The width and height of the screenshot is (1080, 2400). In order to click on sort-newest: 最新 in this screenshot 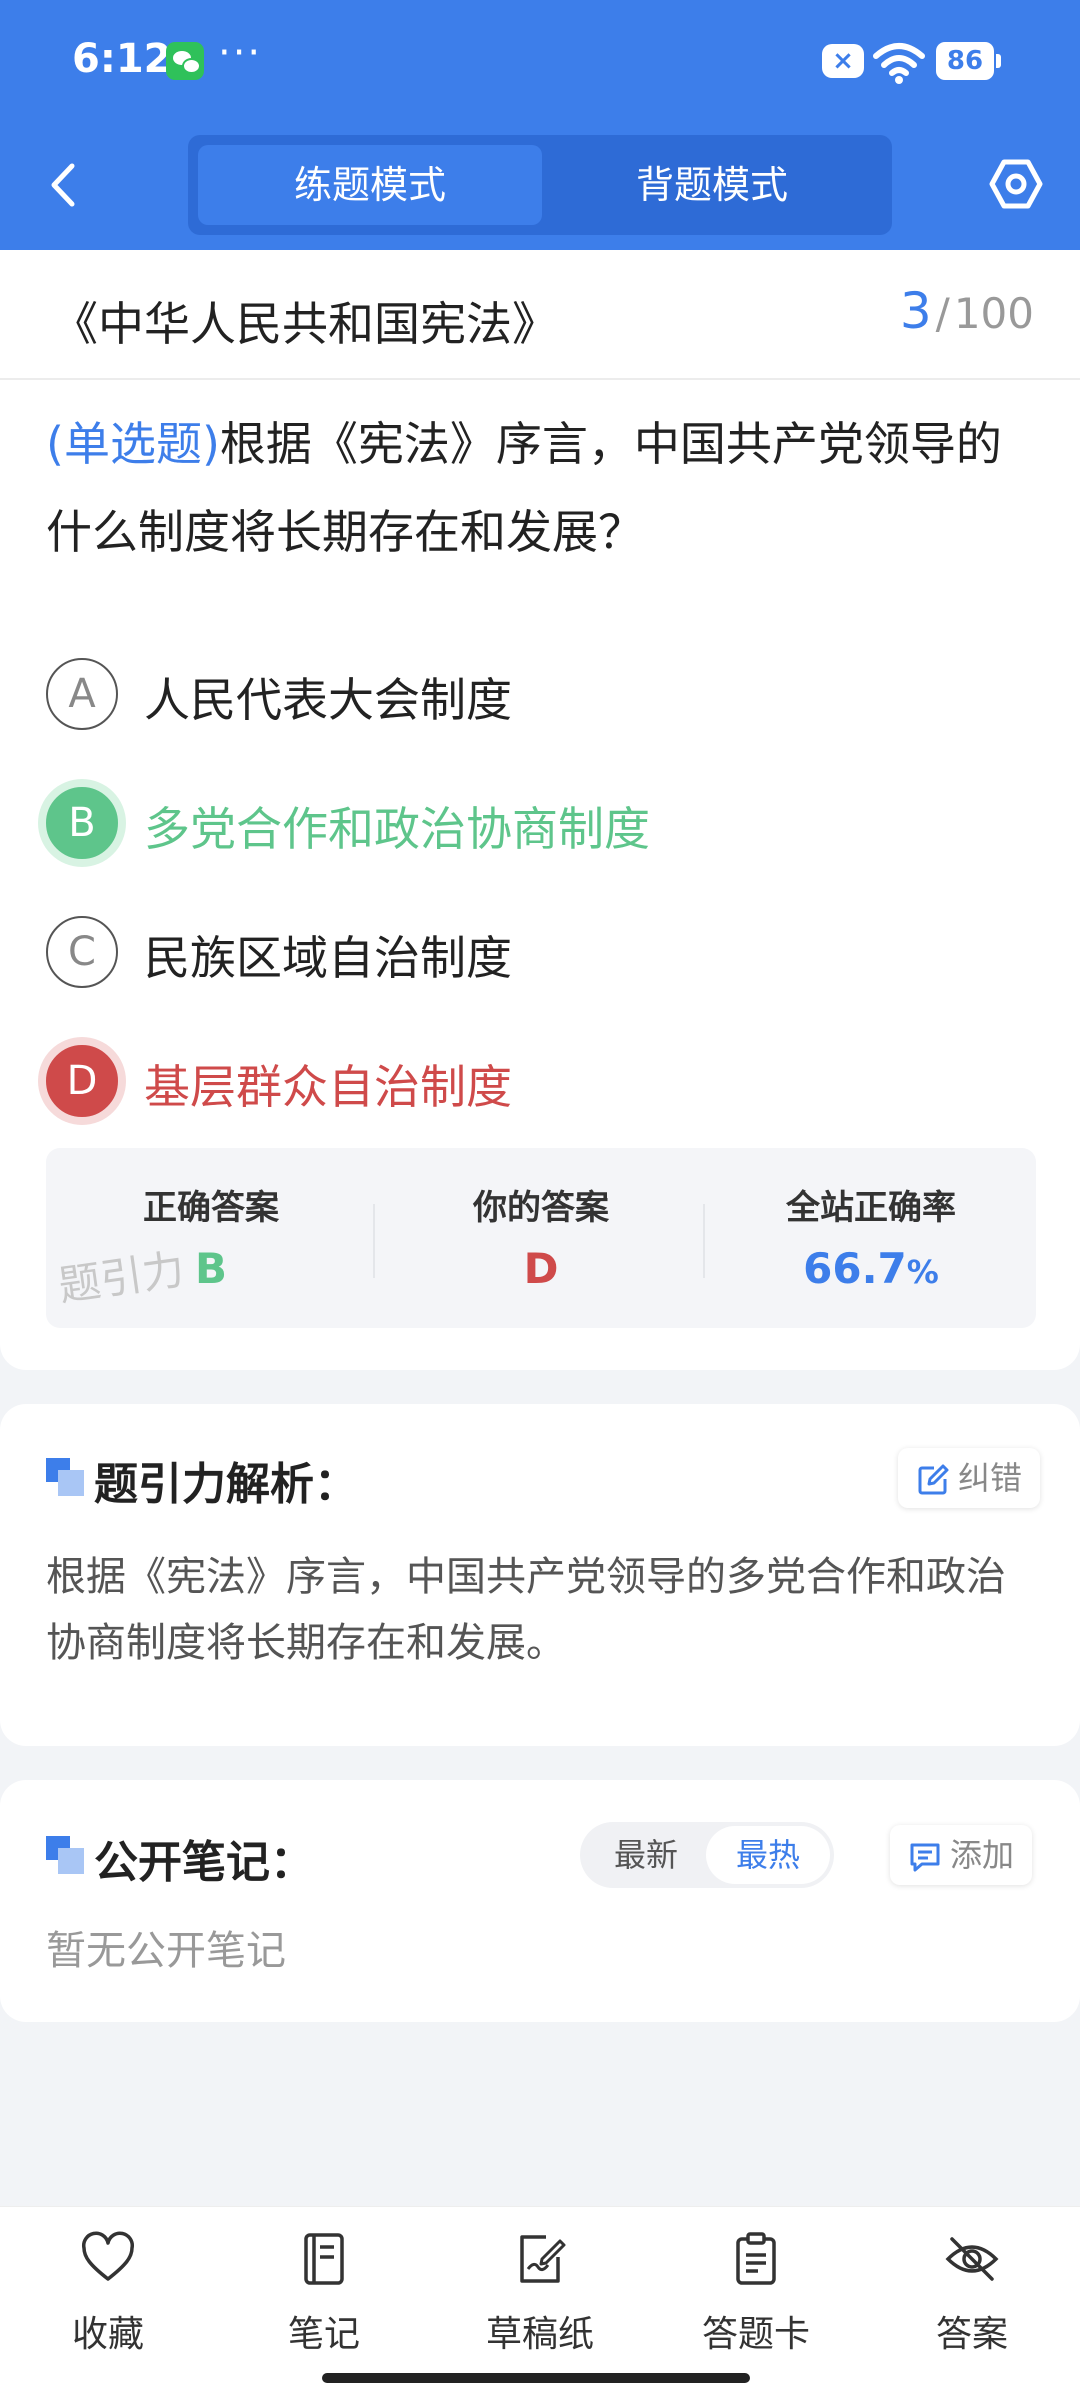, I will do `click(646, 1855)`.